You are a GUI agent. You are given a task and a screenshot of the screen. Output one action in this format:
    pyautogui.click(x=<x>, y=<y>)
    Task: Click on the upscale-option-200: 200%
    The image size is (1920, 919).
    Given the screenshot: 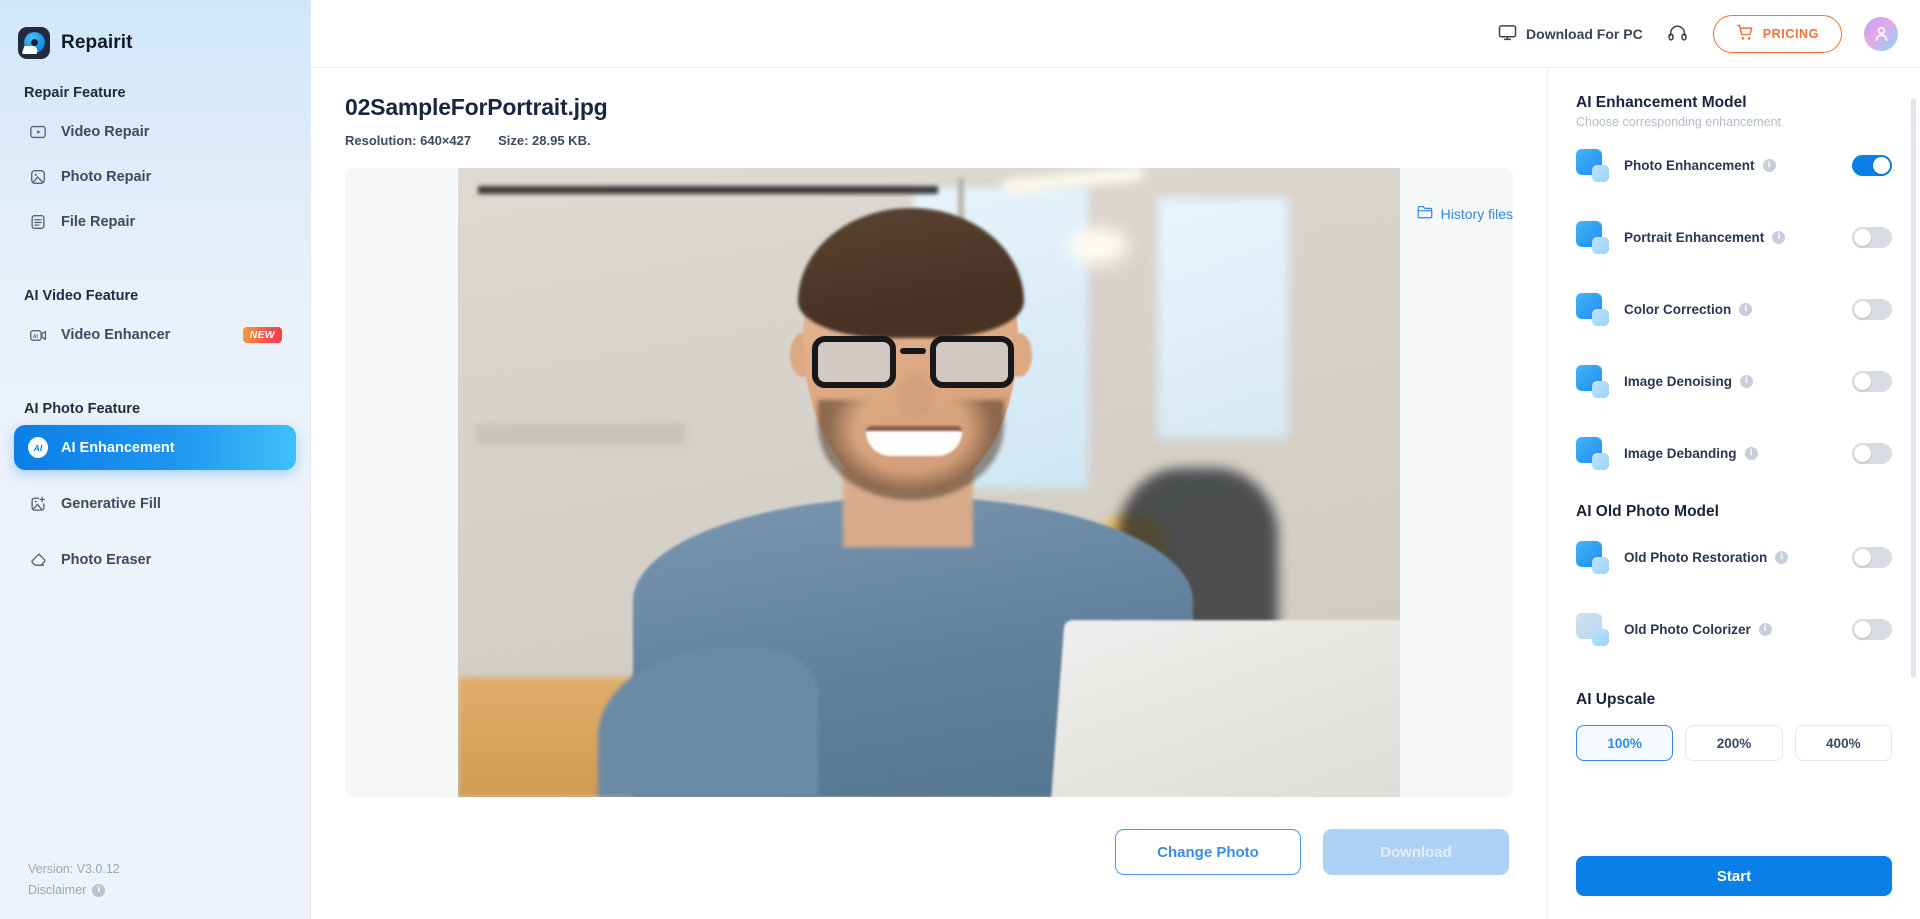 What is the action you would take?
    pyautogui.click(x=1734, y=743)
    